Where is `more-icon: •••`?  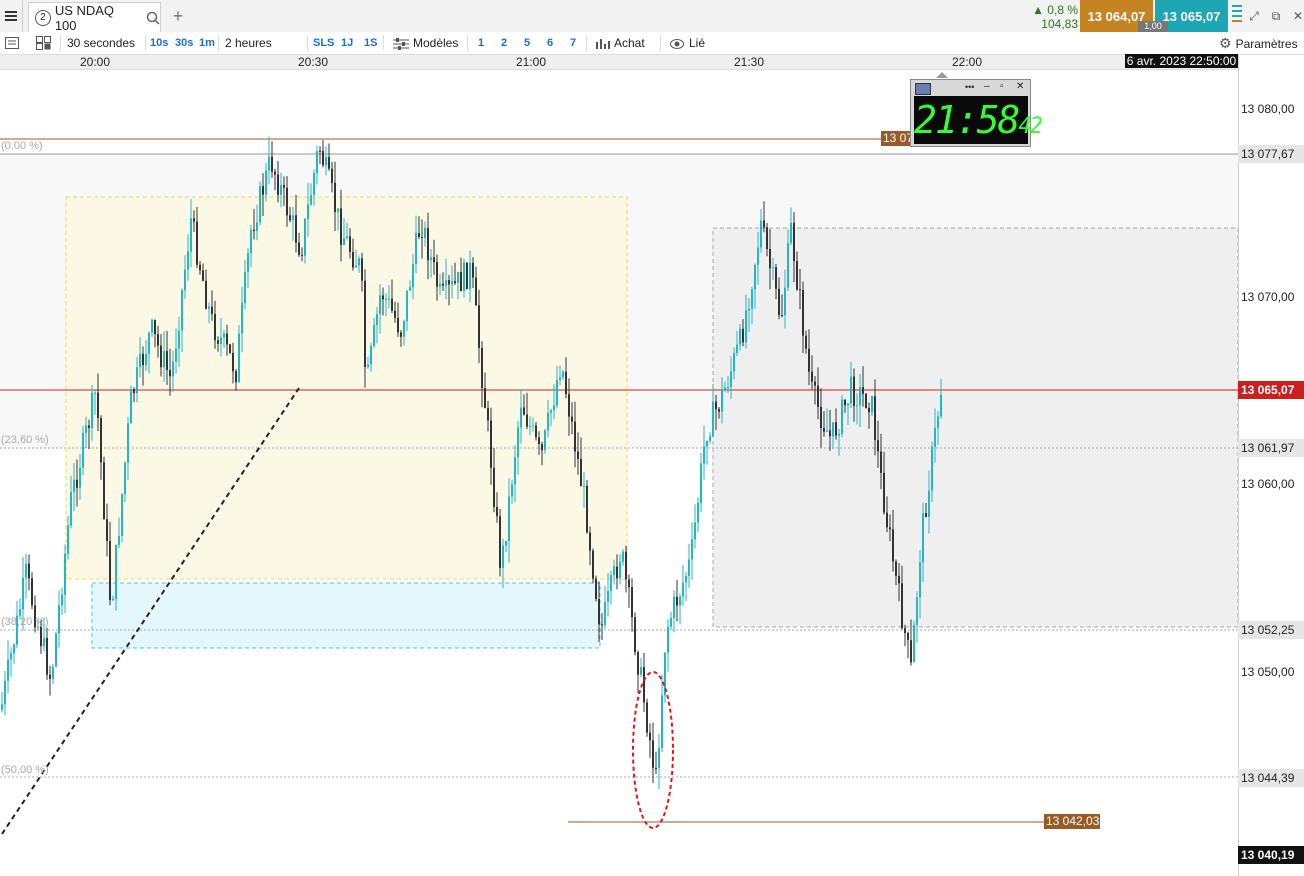 more-icon: ••• is located at coordinates (969, 87).